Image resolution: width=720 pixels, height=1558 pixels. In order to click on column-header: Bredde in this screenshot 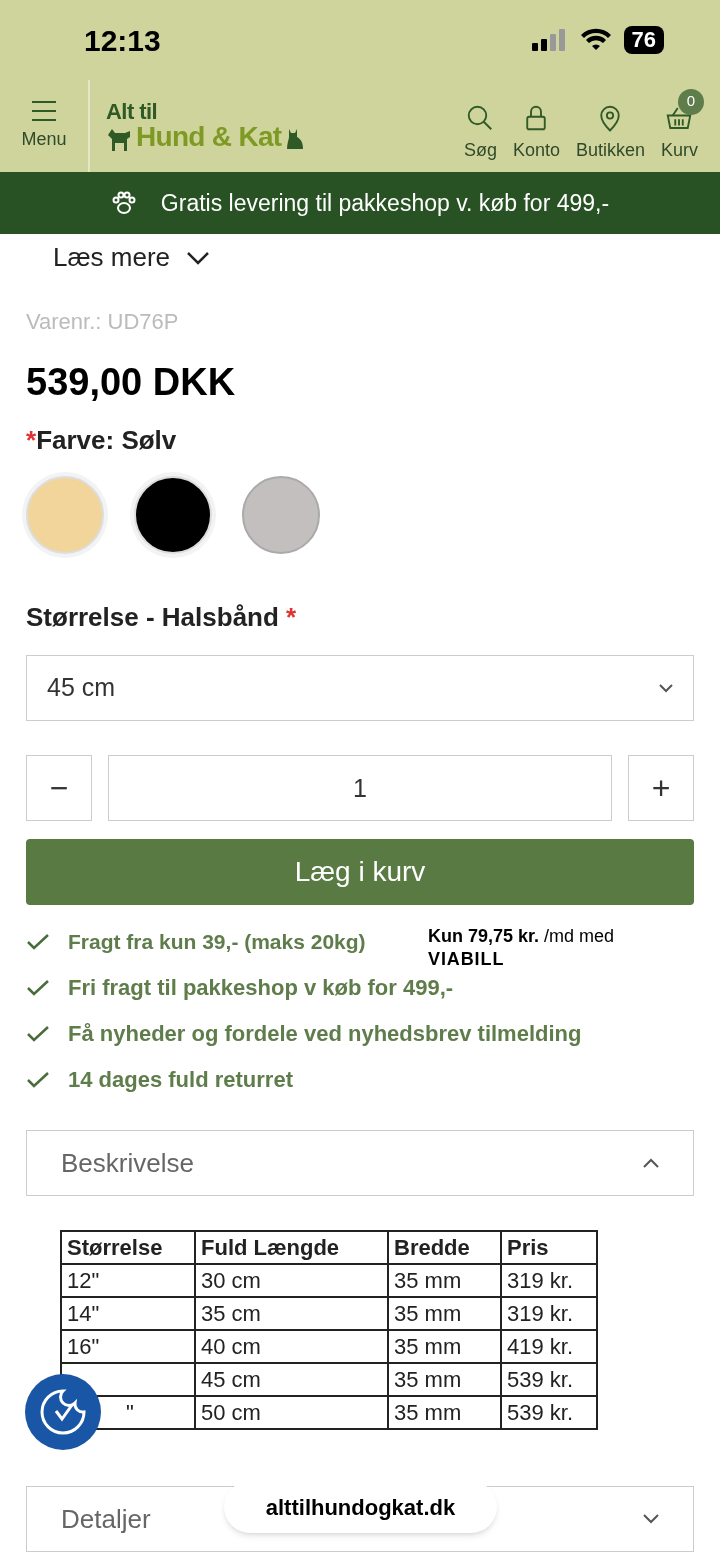, I will do `click(444, 1247)`.